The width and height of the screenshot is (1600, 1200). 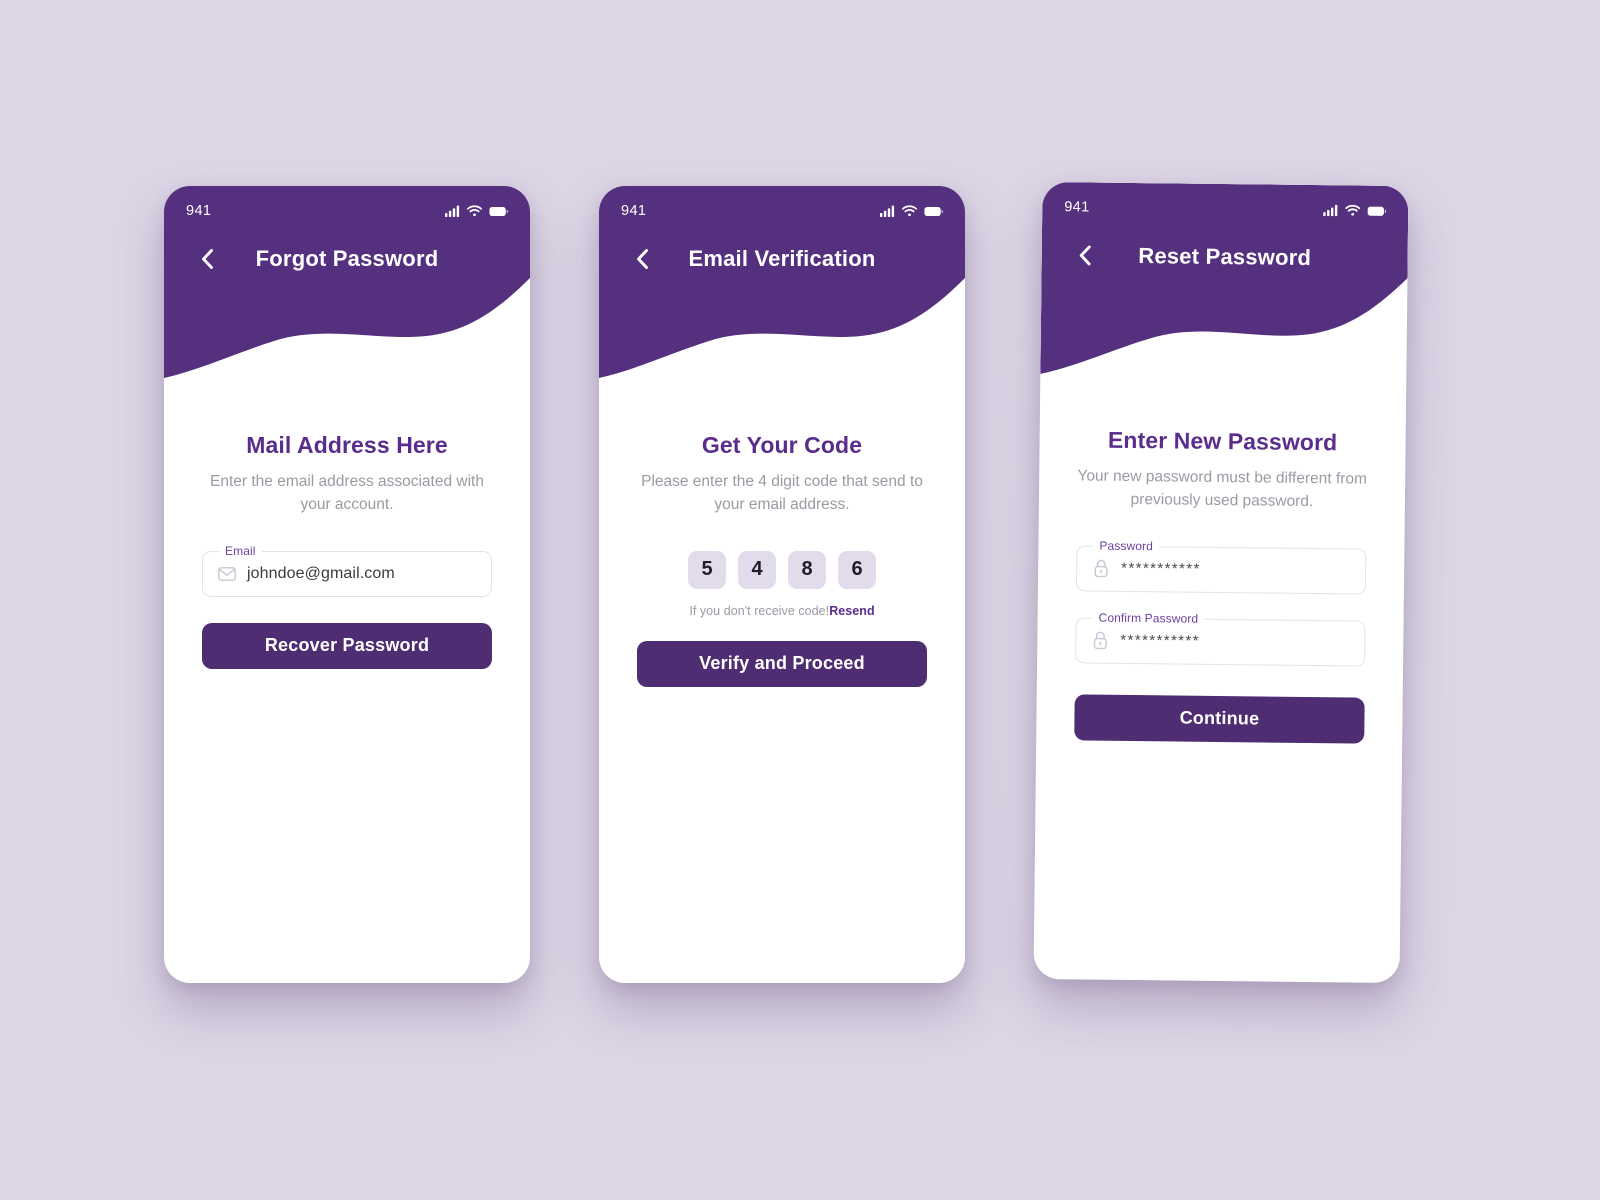 I want to click on confirm-password-field: Confirm Password ***********, so click(x=1220, y=638).